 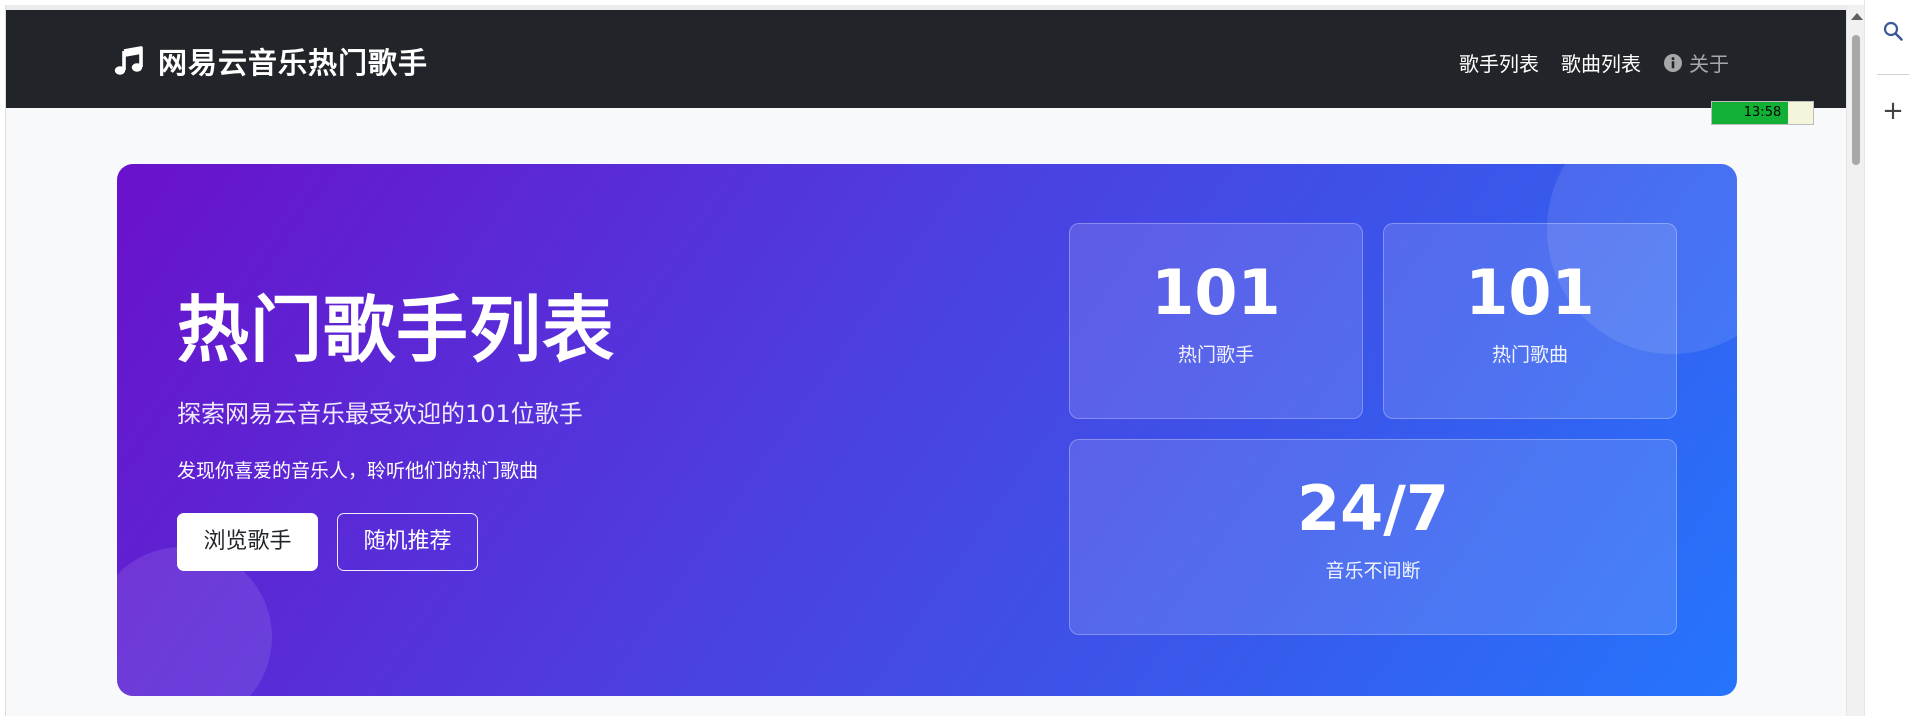 What do you see at coordinates (380, 414) in the screenshot?
I see `hero-subtitle: 探索网易云音乐最受欢迎的101位歌手` at bounding box center [380, 414].